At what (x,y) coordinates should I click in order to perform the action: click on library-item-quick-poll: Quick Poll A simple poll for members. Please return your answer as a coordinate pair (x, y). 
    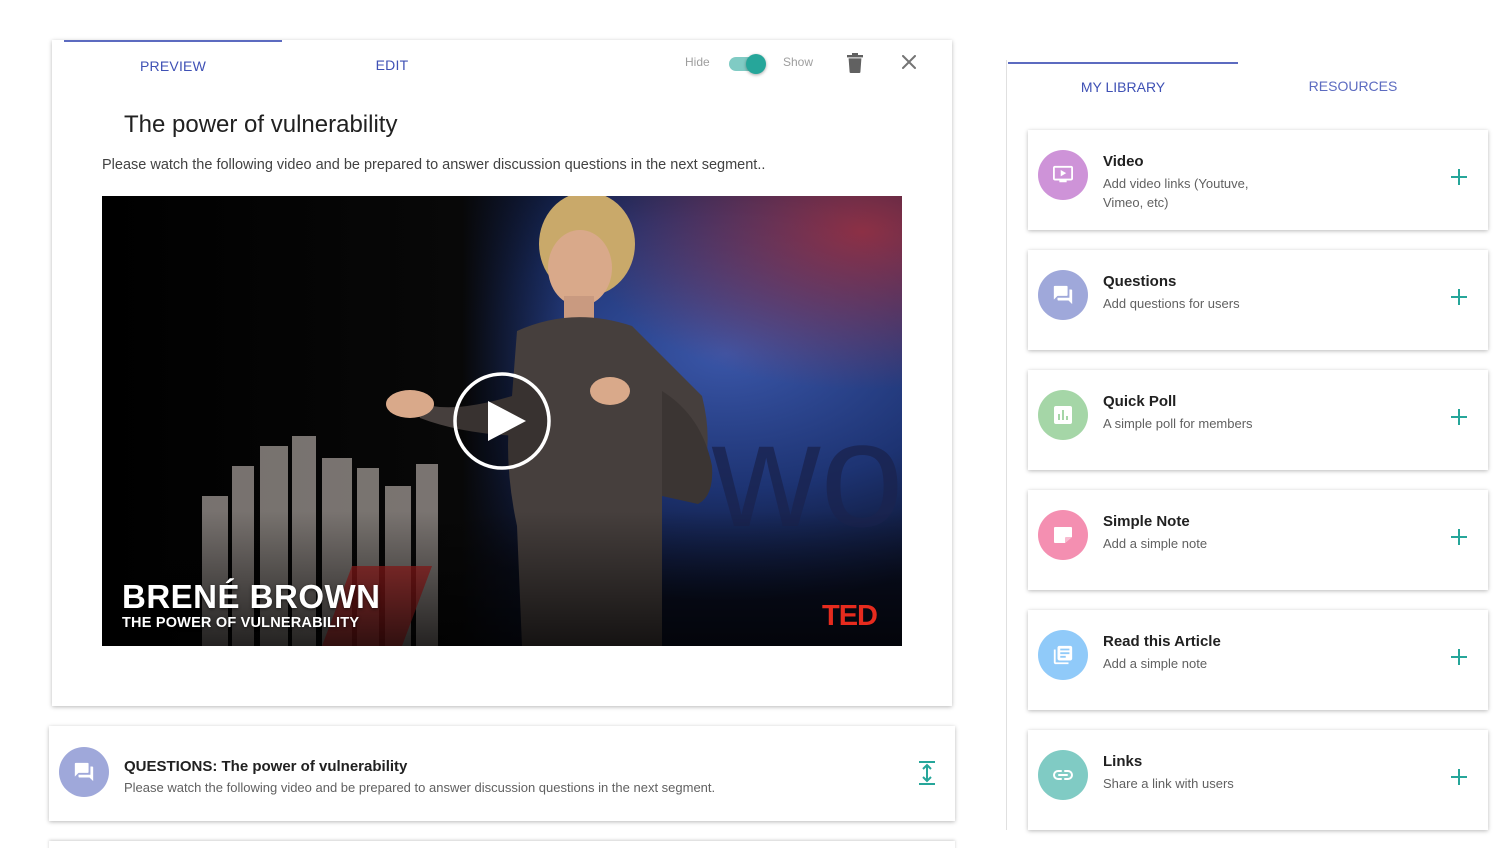
    Looking at the image, I should click on (1258, 420).